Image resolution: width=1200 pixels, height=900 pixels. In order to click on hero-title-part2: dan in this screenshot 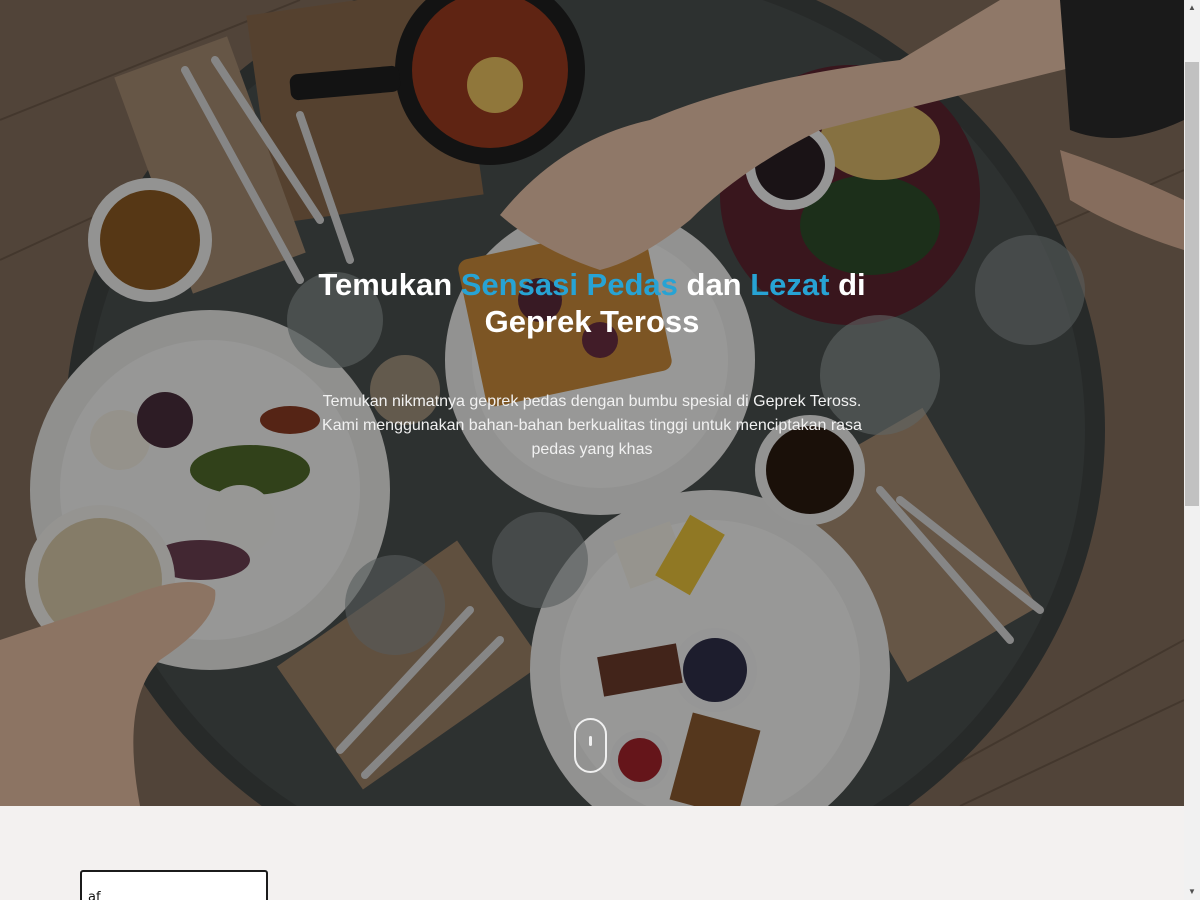, I will do `click(714, 284)`.